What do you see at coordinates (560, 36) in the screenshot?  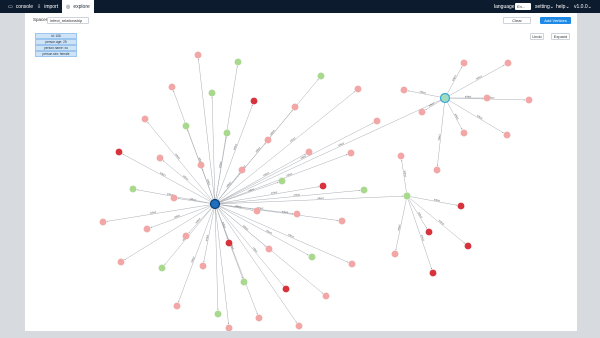 I see `expand-button: Expand` at bounding box center [560, 36].